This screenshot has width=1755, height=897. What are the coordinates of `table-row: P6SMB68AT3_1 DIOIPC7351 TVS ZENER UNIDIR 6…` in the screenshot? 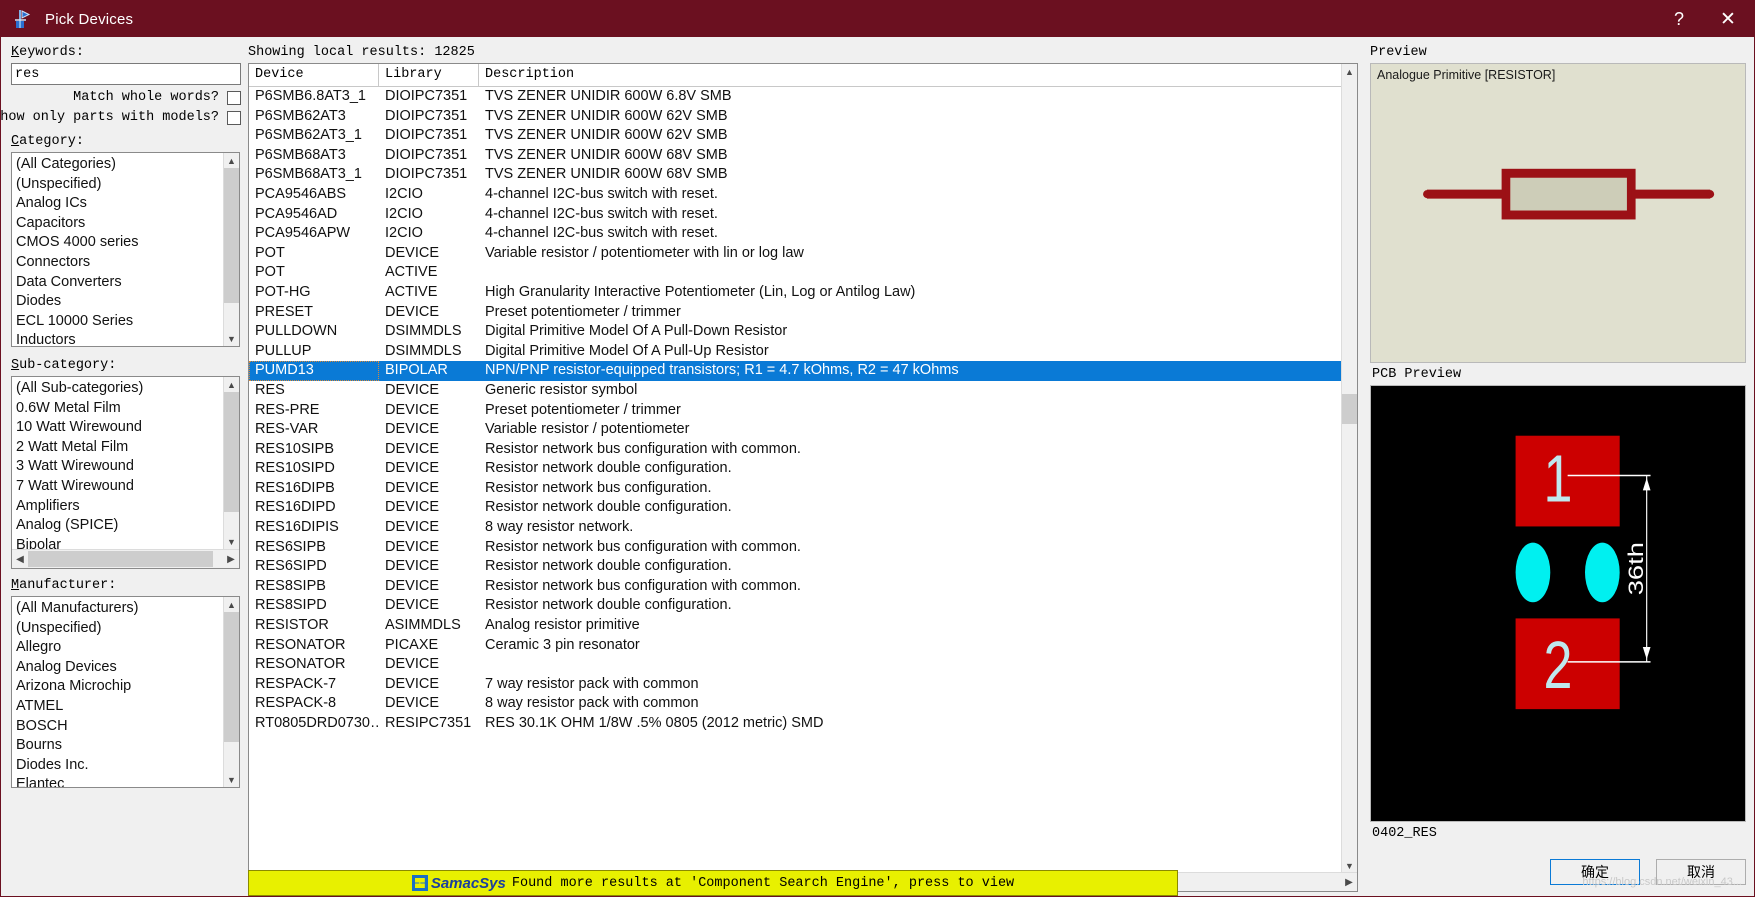 It's located at (795, 175).